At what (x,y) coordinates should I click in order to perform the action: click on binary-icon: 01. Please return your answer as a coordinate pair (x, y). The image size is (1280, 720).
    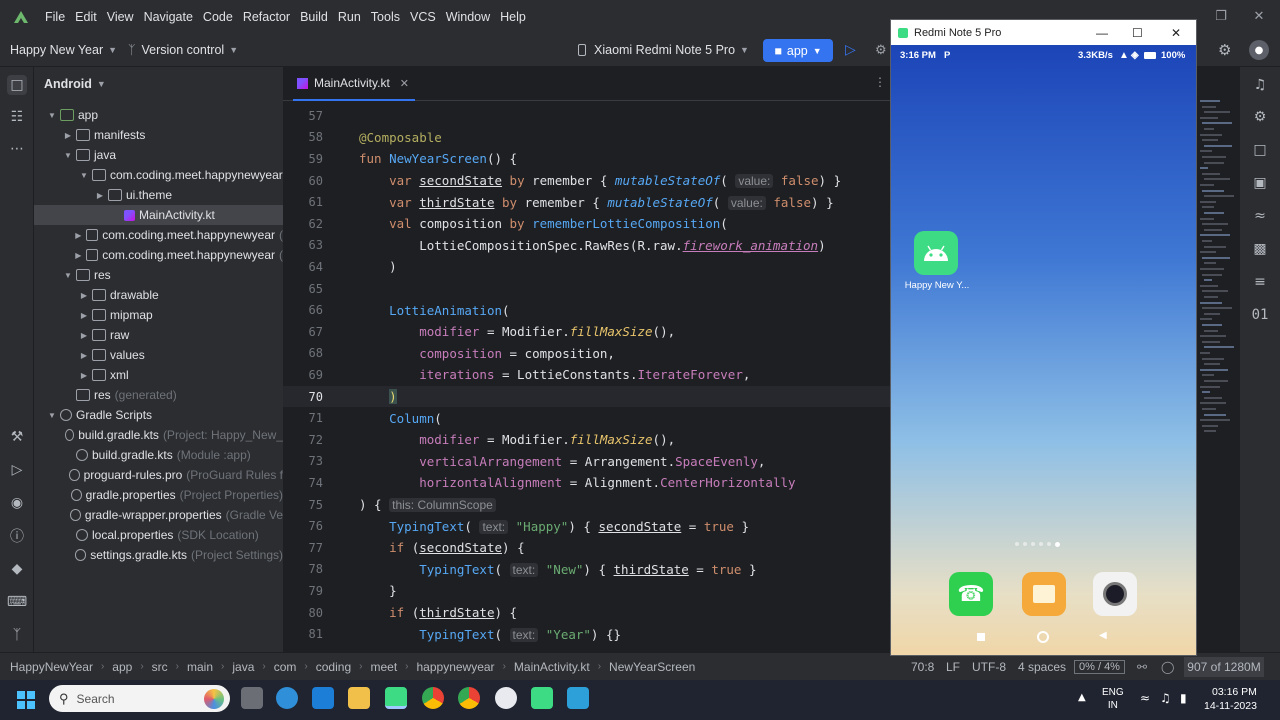
    Looking at the image, I should click on (1260, 315).